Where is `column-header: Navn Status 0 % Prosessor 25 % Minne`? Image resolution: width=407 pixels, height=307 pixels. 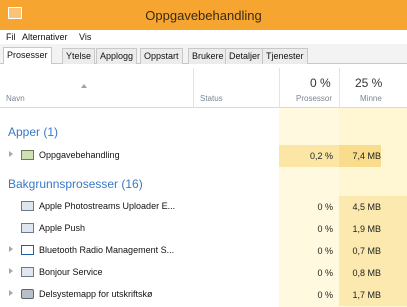
column-header: Navn Status 0 % Prosessor 25 % Minne is located at coordinates (203, 86).